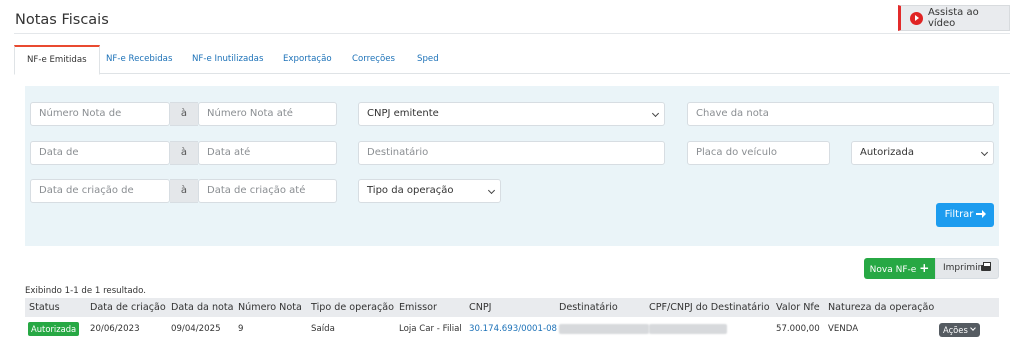 The height and width of the screenshot is (356, 1024). Describe the element at coordinates (128, 307) in the screenshot. I see `column-header: Data de criação` at that location.